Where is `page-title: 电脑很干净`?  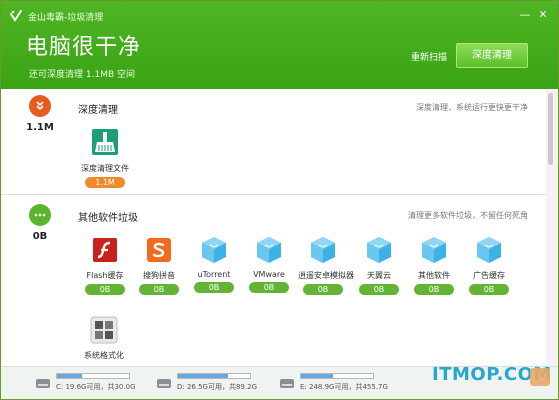 page-title: 电脑很干净 is located at coordinates (84, 47).